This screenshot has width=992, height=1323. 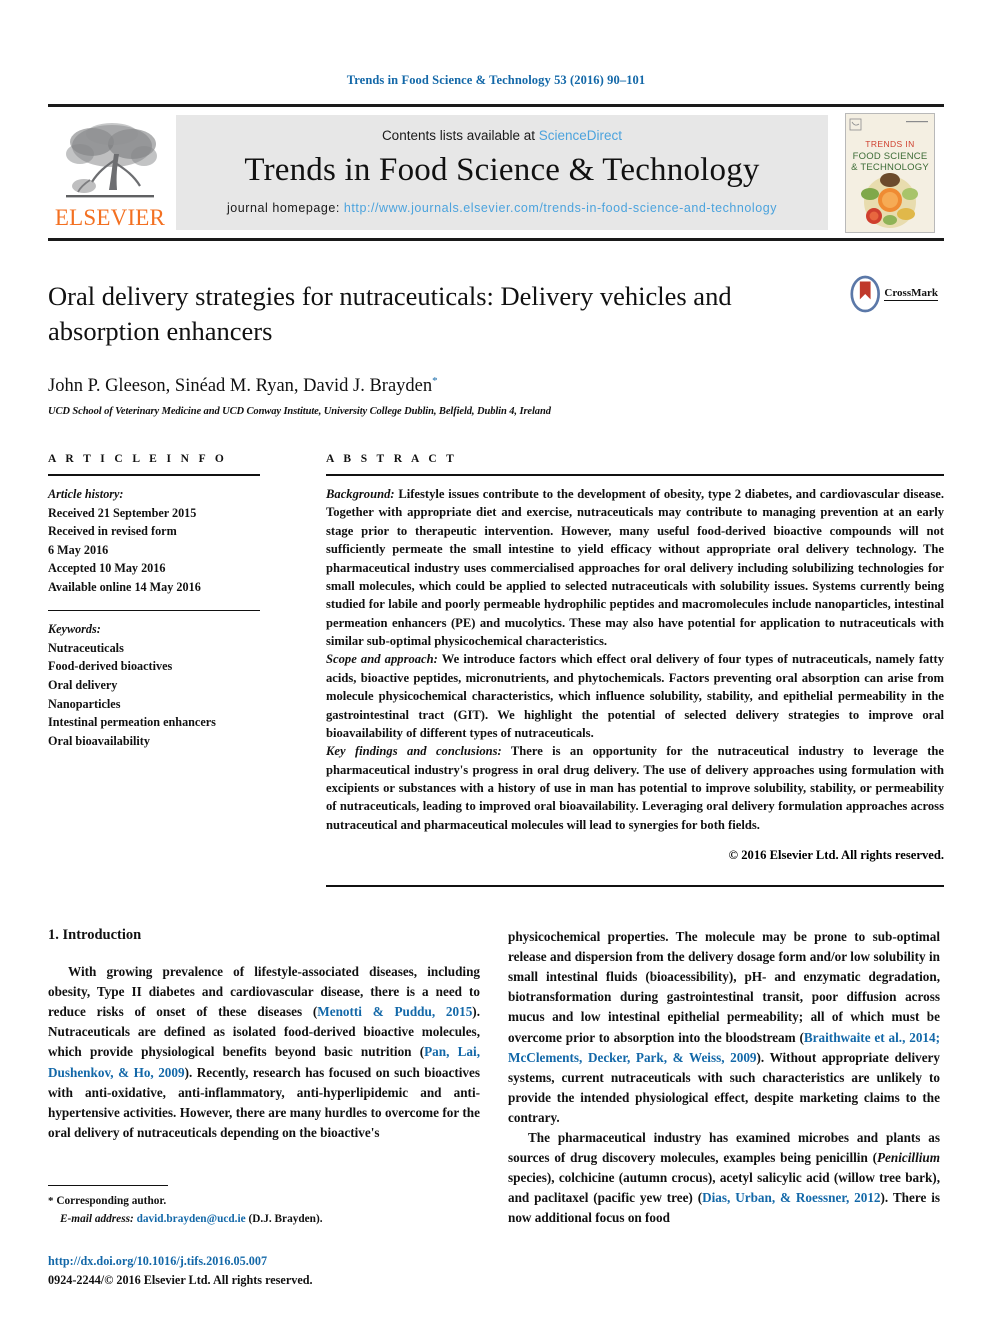 I want to click on elsevier-tree-icon, so click(x=111, y=160).